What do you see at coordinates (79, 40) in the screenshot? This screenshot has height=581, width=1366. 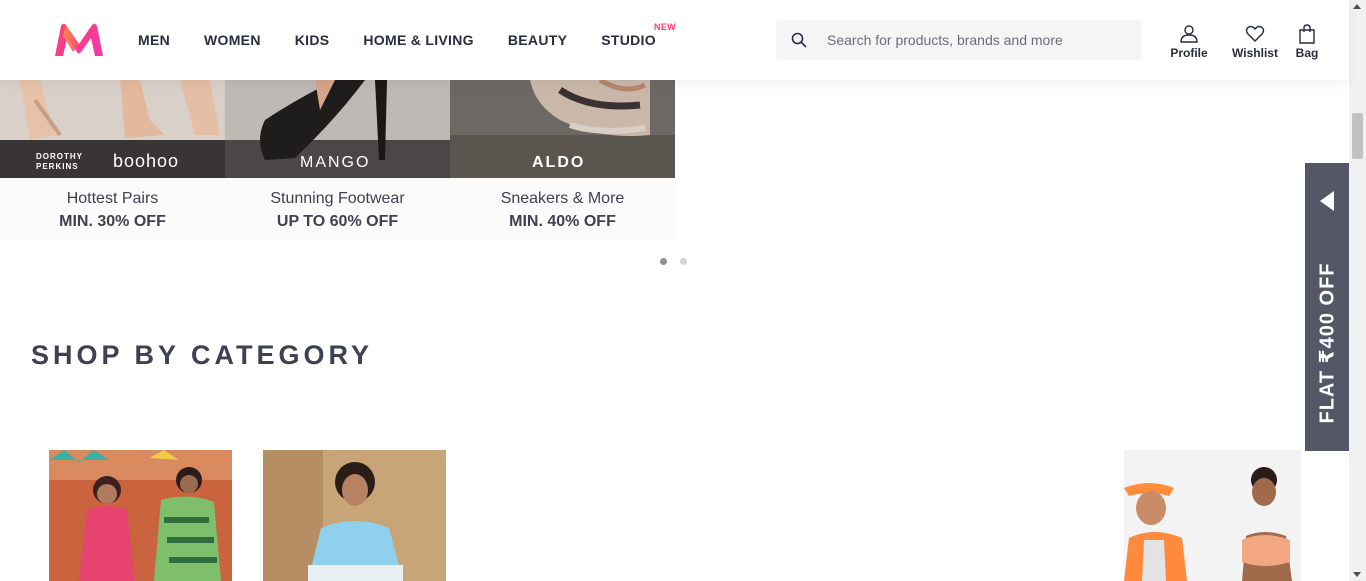 I see `myntra-logo` at bounding box center [79, 40].